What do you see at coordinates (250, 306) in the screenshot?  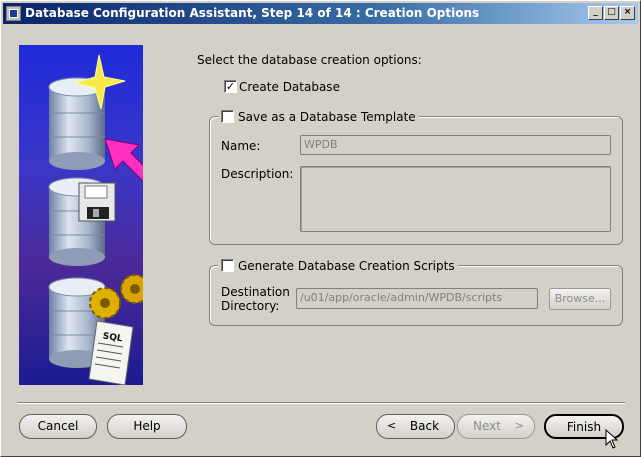 I see `destination-label-line2: Directory:` at bounding box center [250, 306].